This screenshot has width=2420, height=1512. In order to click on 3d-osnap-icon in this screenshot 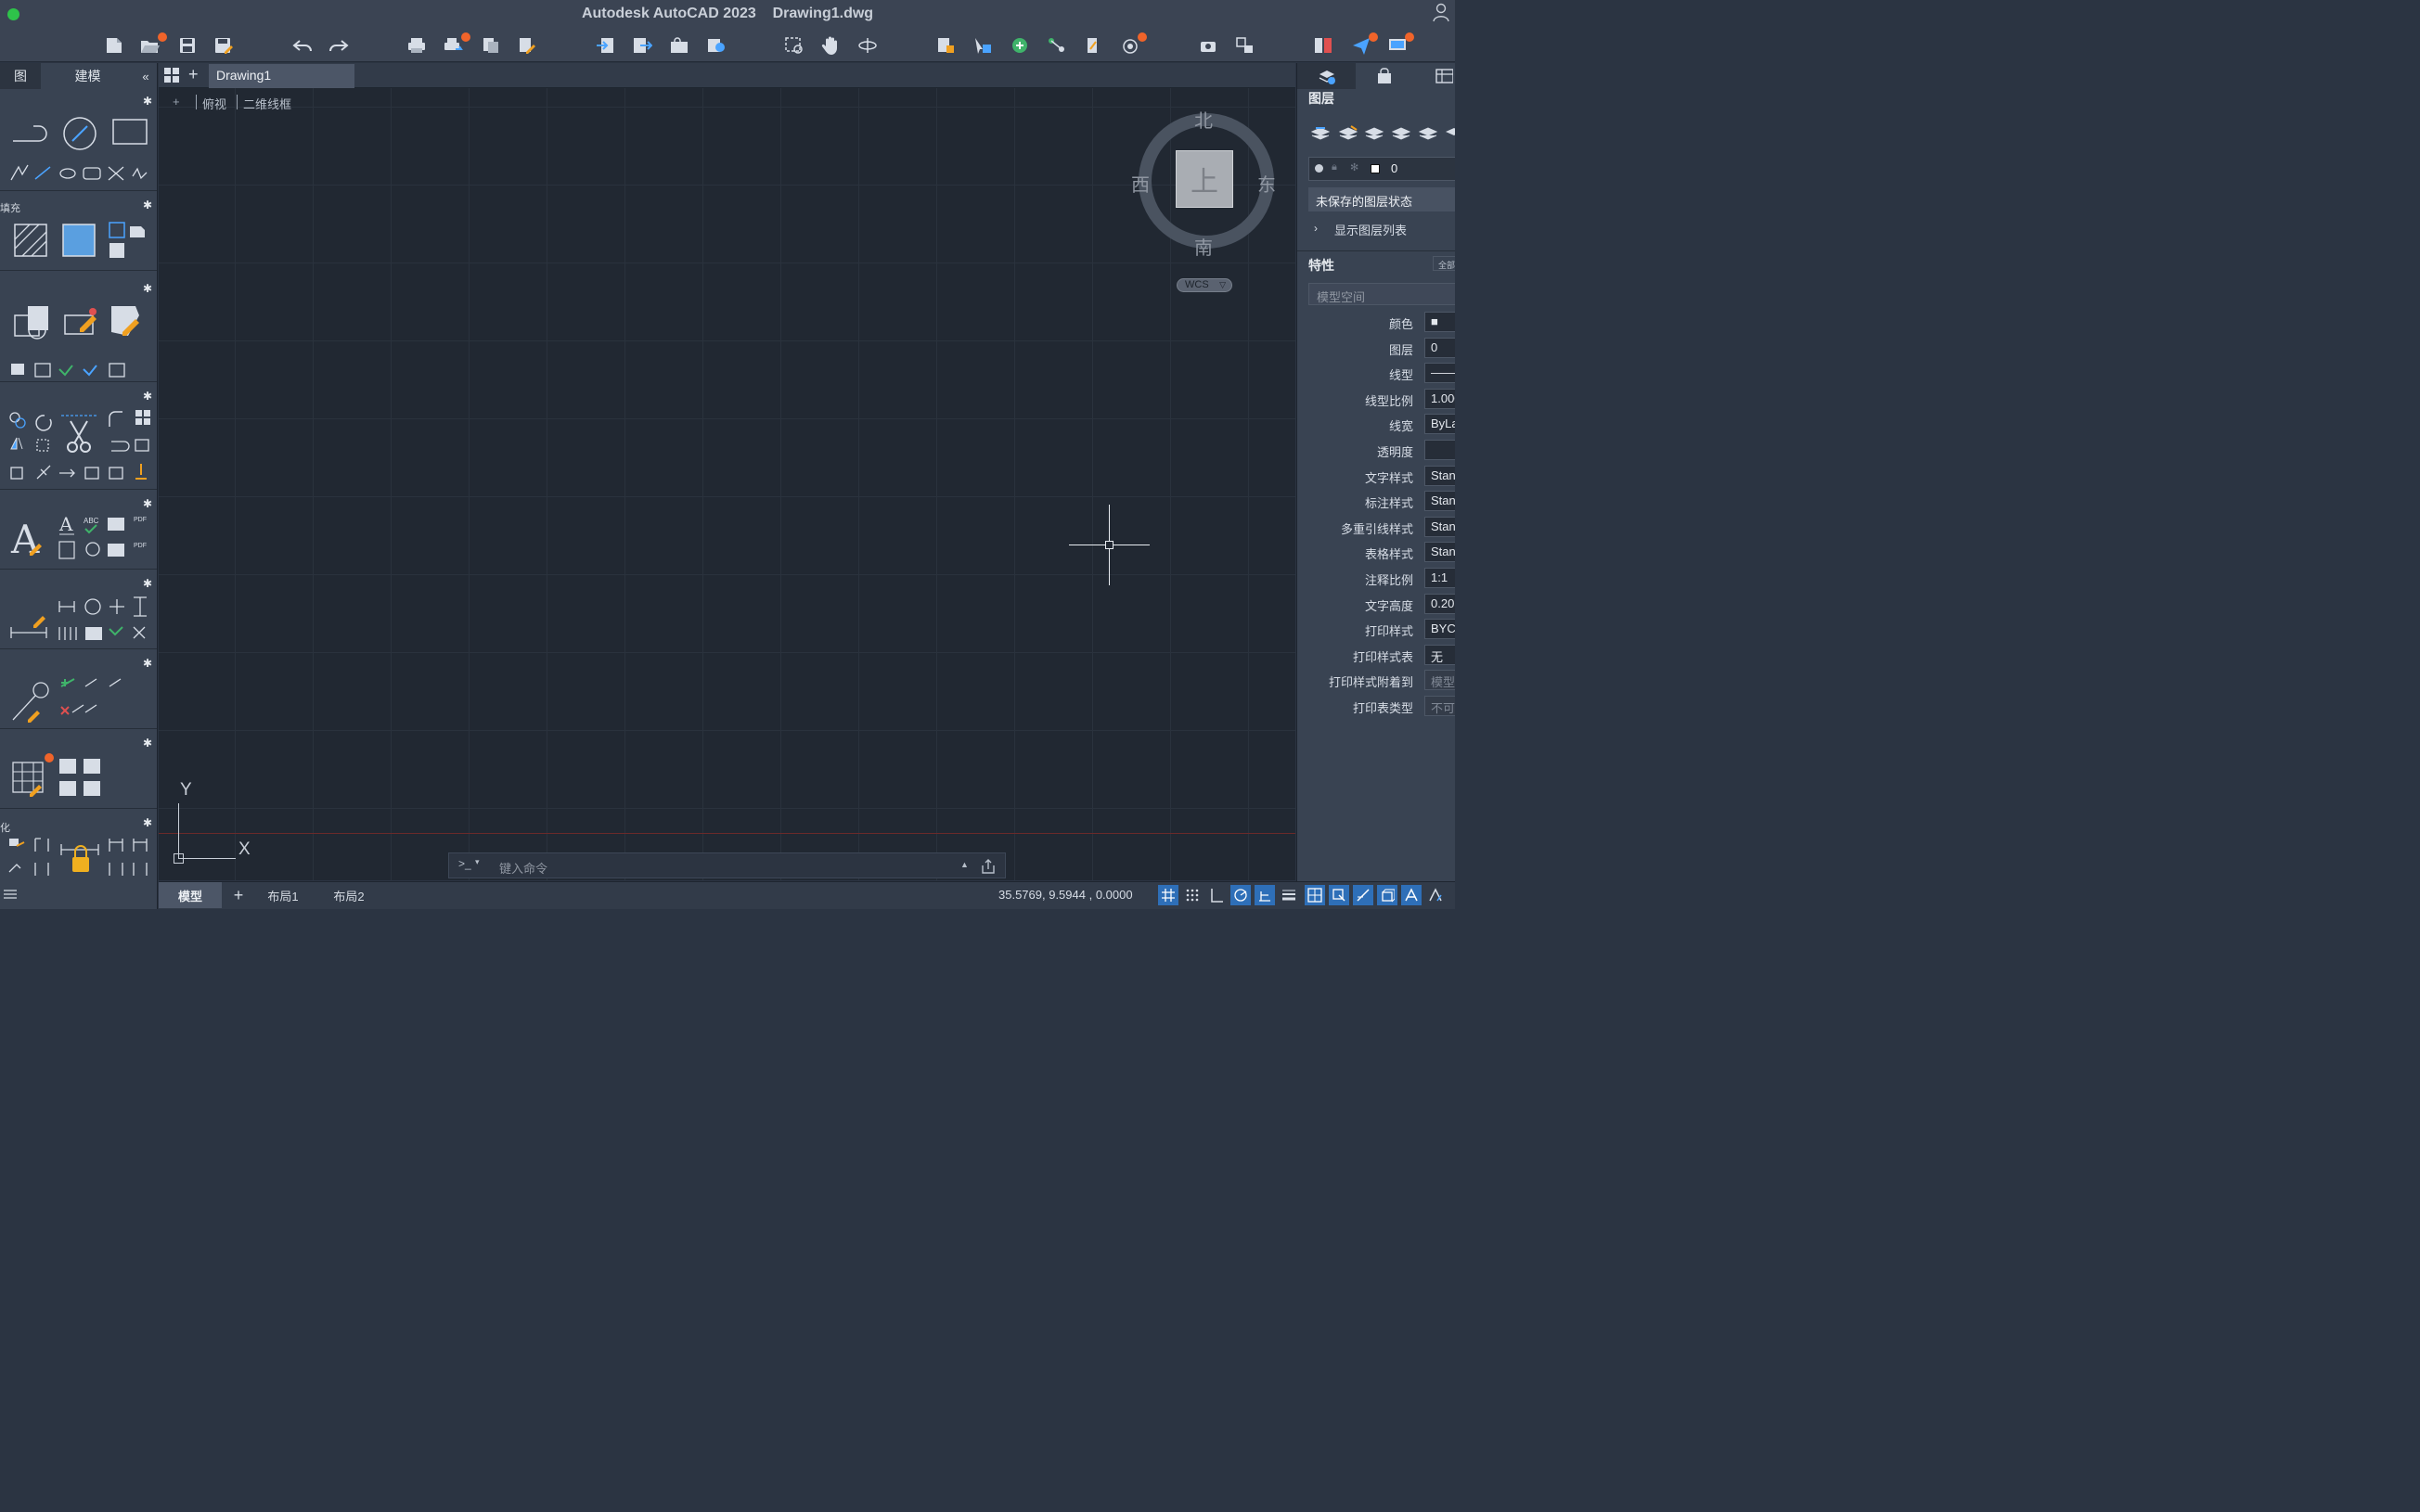, I will do `click(1363, 895)`.